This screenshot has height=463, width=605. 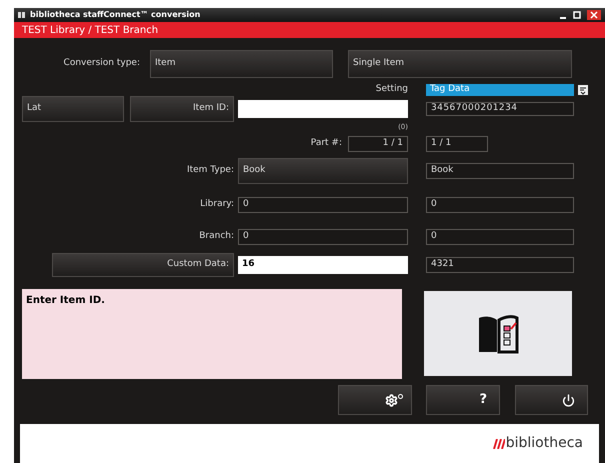 I want to click on field-label: Item Type:, so click(x=210, y=171).